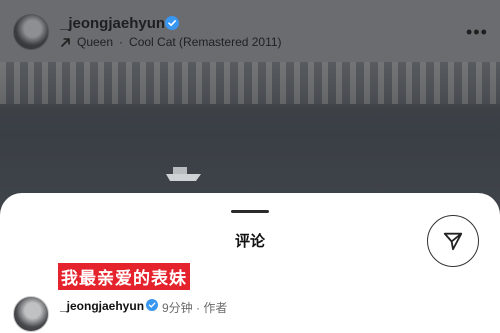 The image size is (500, 333). What do you see at coordinates (102, 306) in the screenshot?
I see `comment-username: _jeongjaehyun` at bounding box center [102, 306].